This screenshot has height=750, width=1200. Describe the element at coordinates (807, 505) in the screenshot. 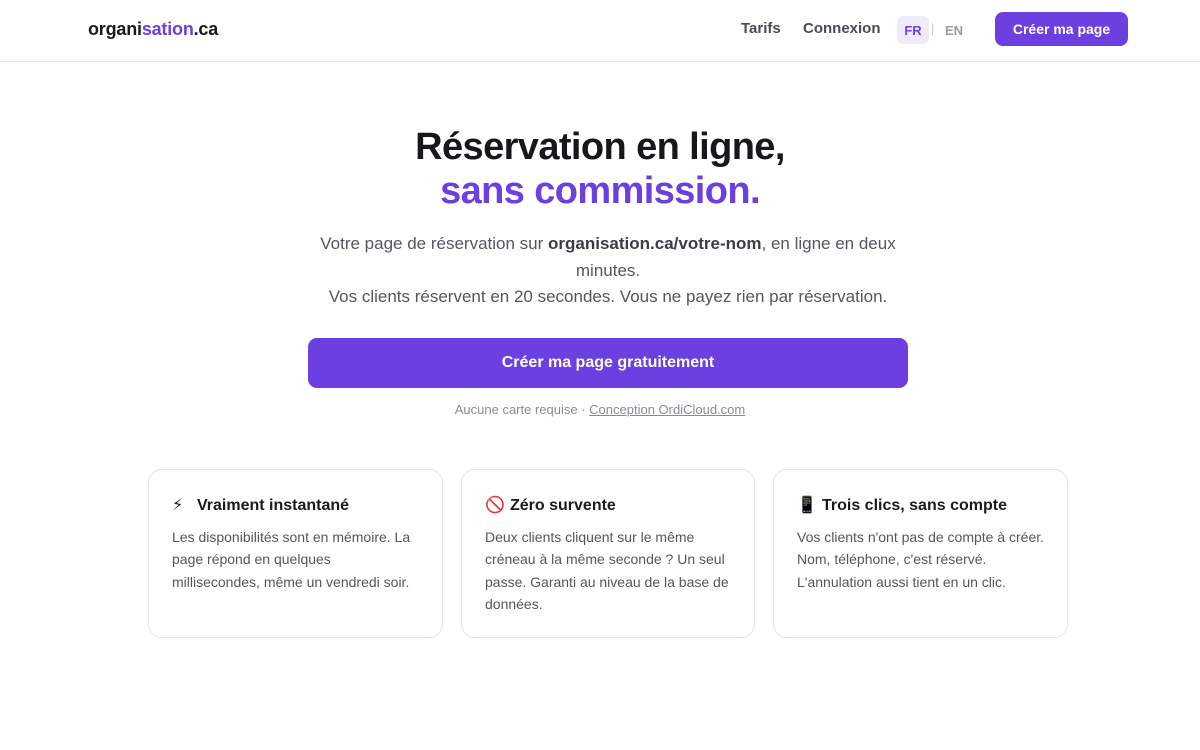

I see `mobile-phone-icon: 📱` at that location.